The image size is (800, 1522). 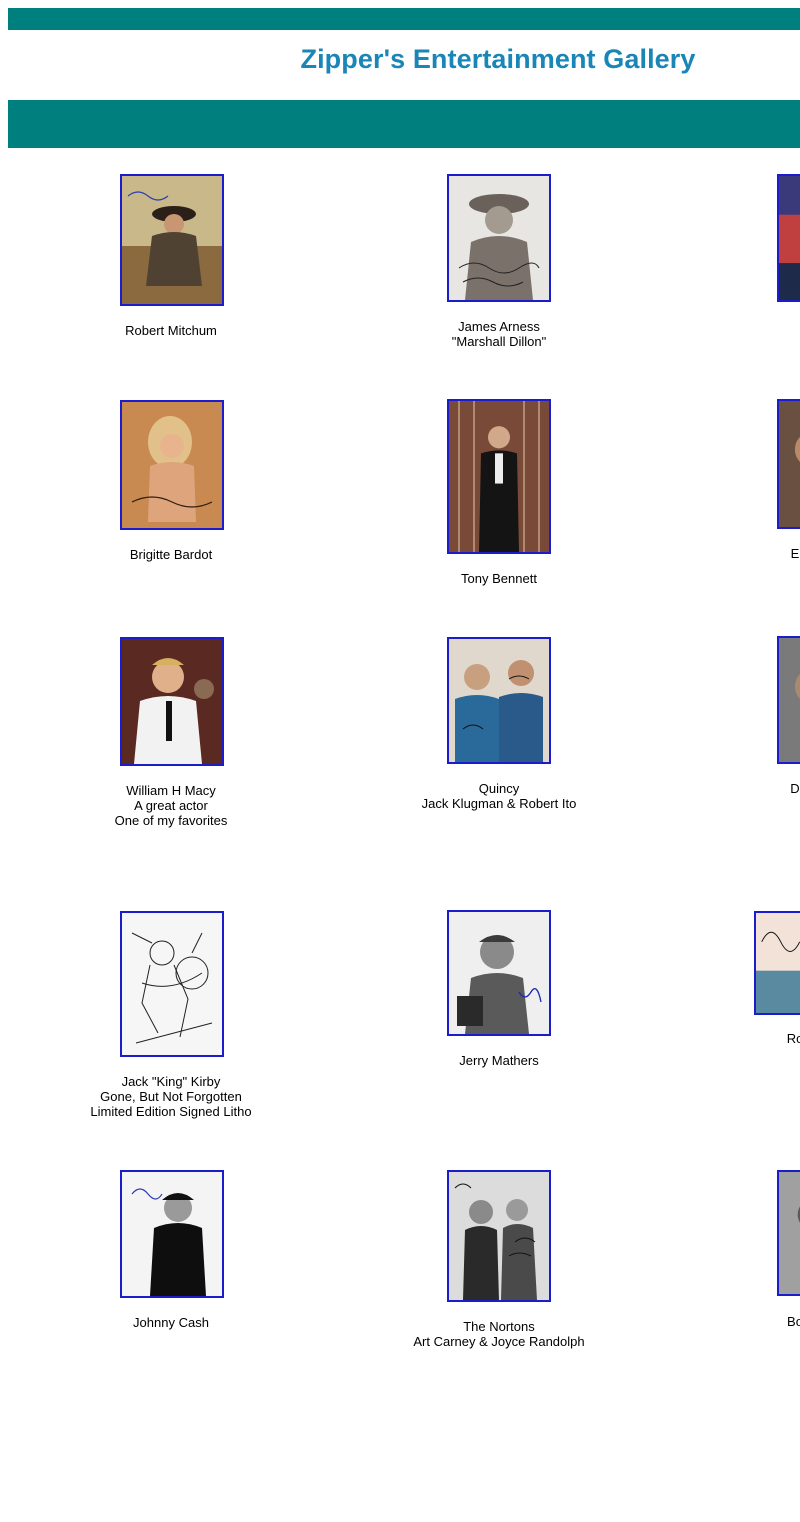 I want to click on caption-johnny-cash: Johnny Cash, so click(x=171, y=1322).